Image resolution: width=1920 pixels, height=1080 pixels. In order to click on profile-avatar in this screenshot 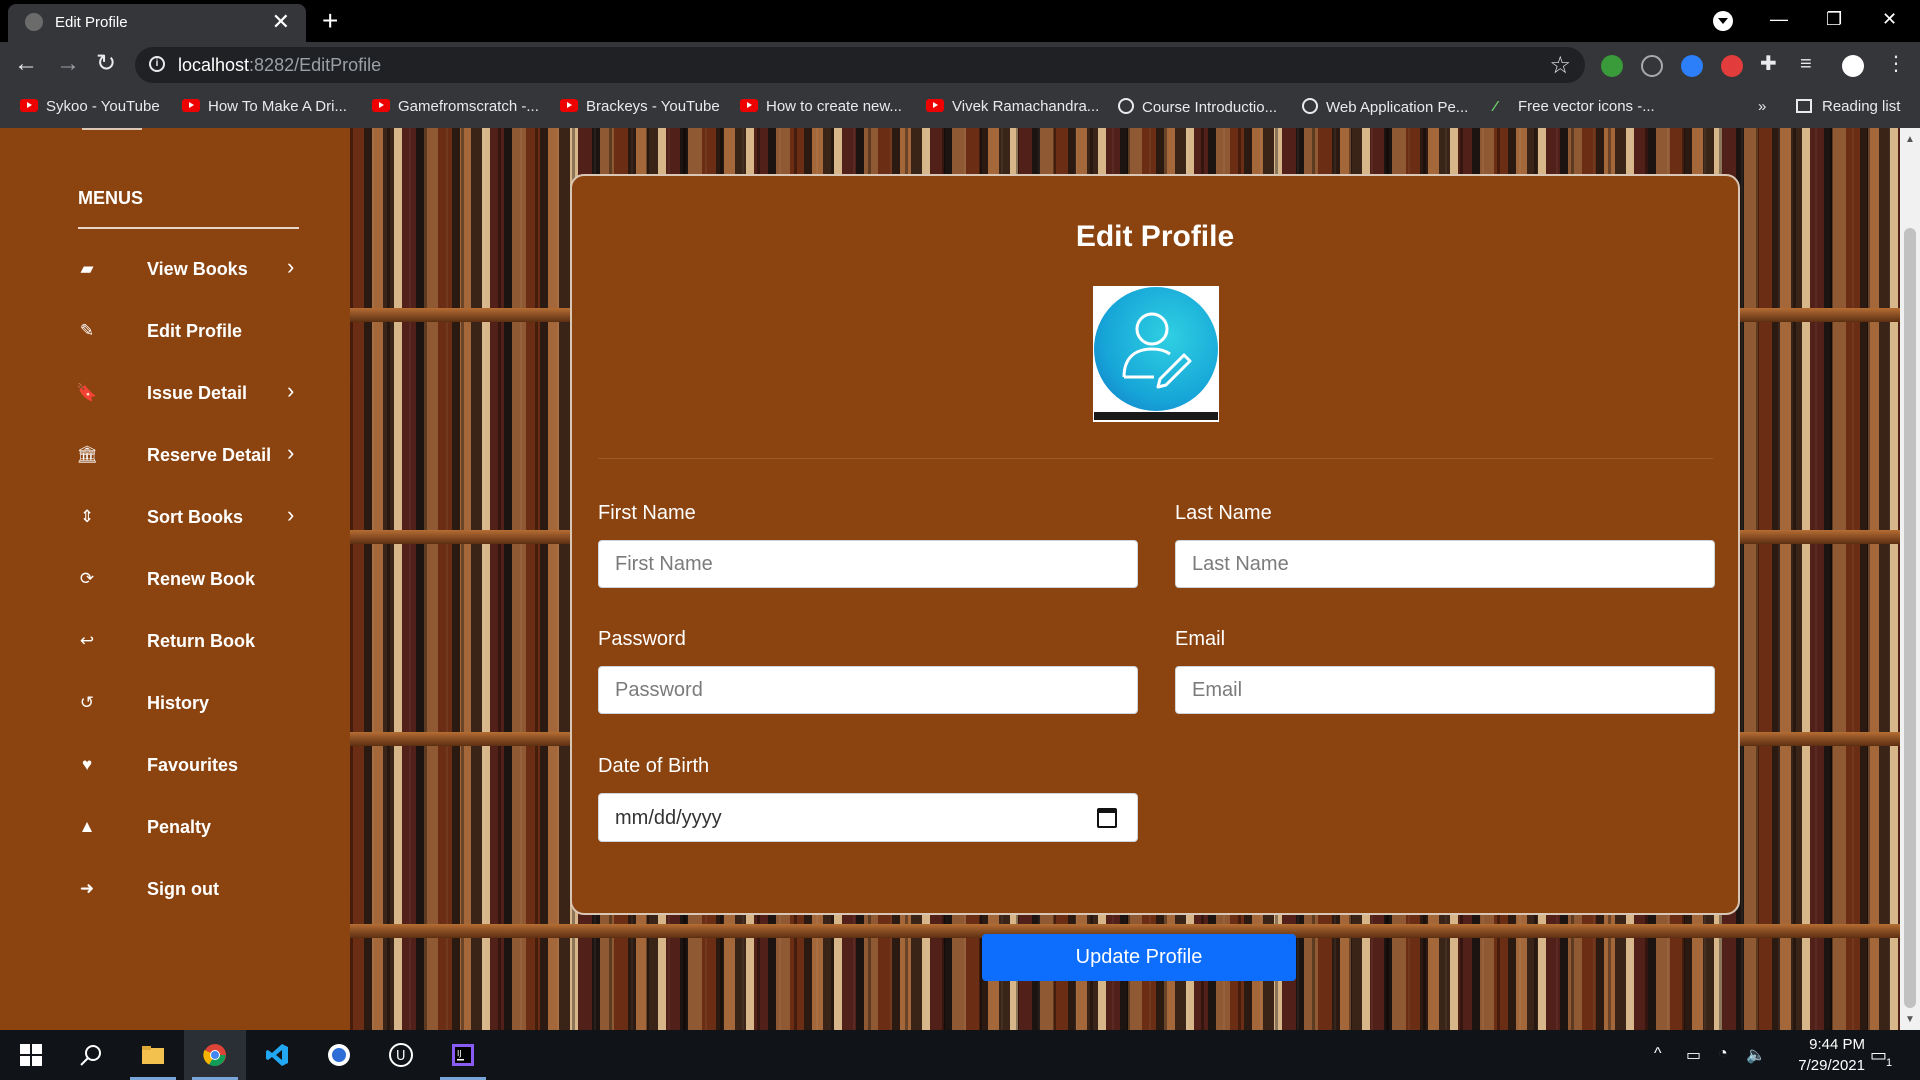, I will do `click(1156, 354)`.